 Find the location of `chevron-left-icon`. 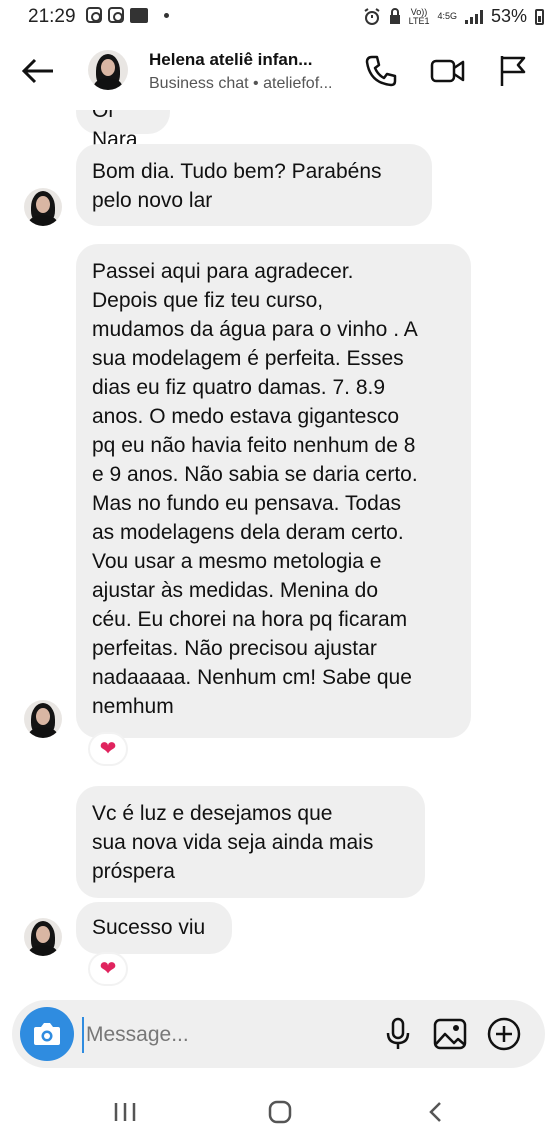

chevron-left-icon is located at coordinates (435, 1112).